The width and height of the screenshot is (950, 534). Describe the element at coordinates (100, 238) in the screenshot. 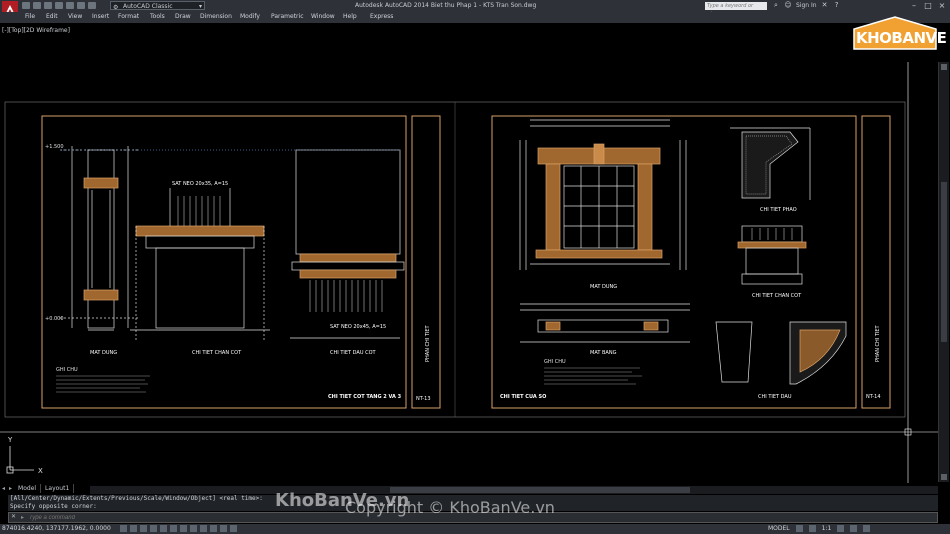

I see `column-elevation` at that location.